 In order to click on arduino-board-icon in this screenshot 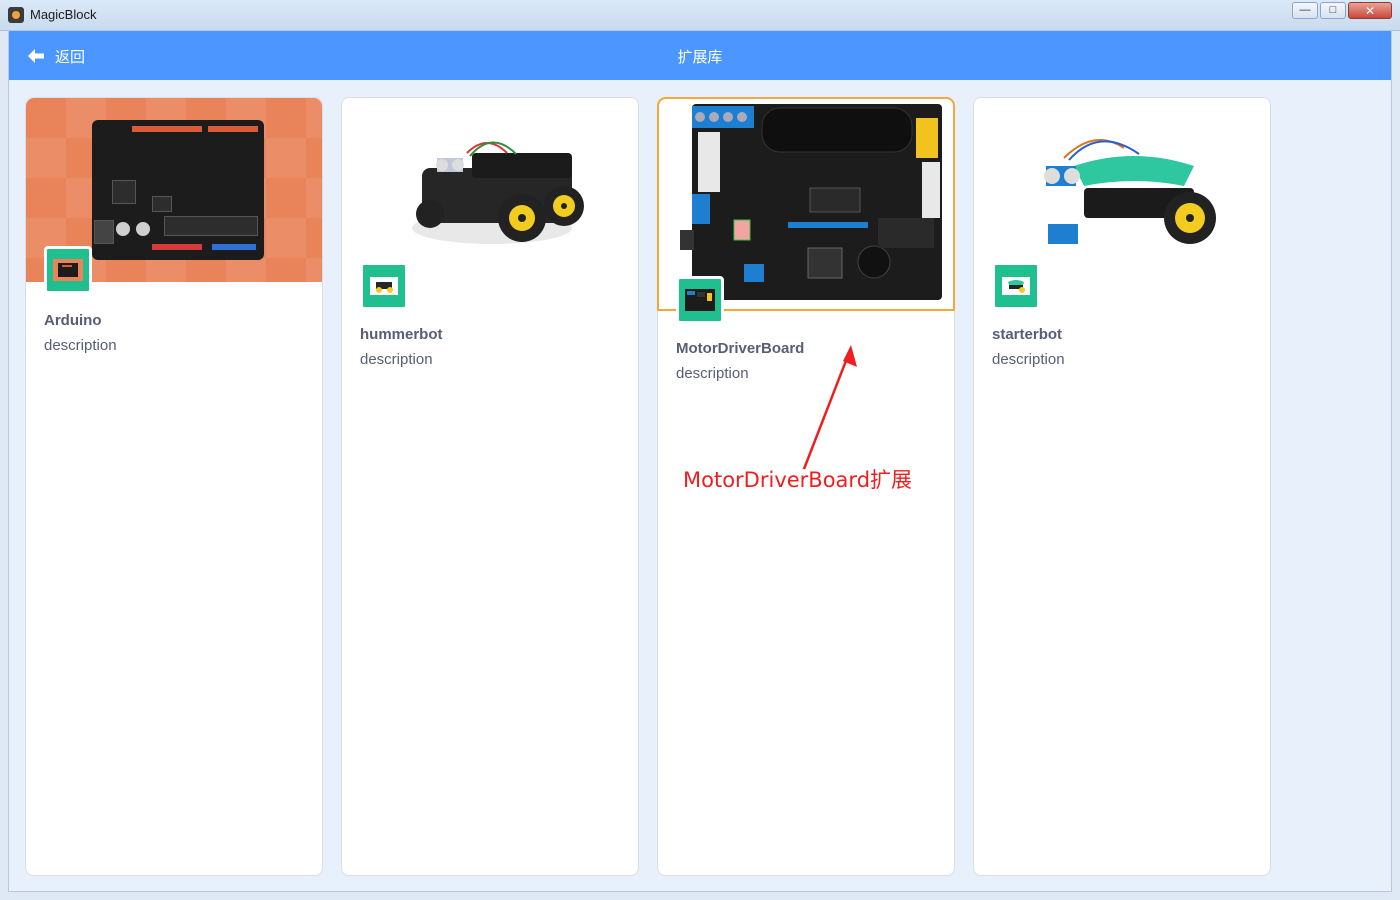, I will do `click(68, 270)`.